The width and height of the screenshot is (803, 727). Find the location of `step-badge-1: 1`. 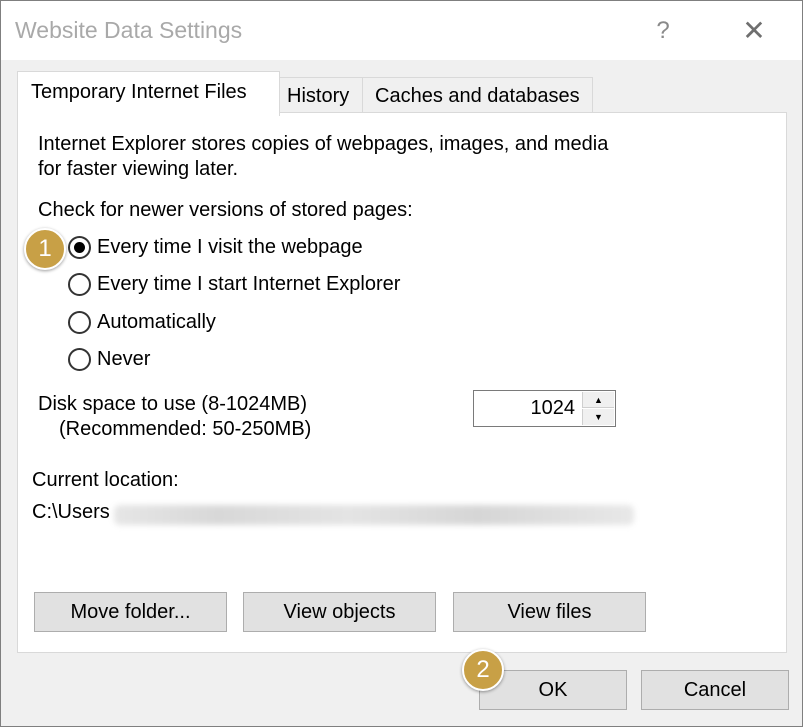

step-badge-1: 1 is located at coordinates (45, 249).